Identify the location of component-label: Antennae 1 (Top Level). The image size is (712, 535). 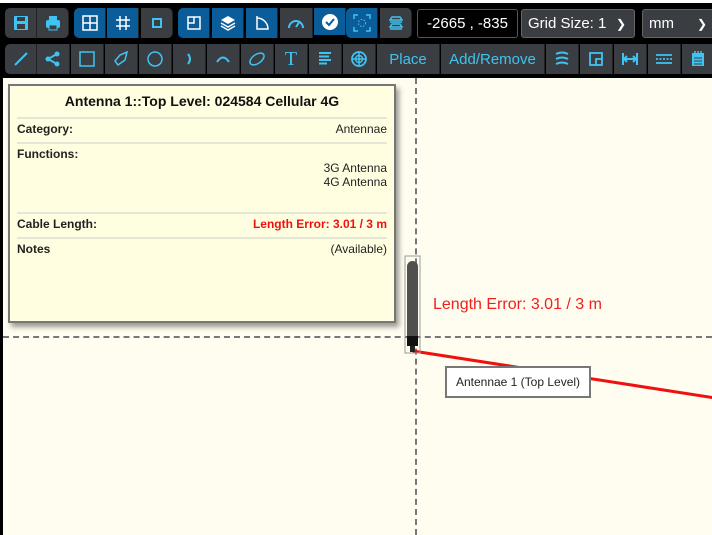
(518, 382).